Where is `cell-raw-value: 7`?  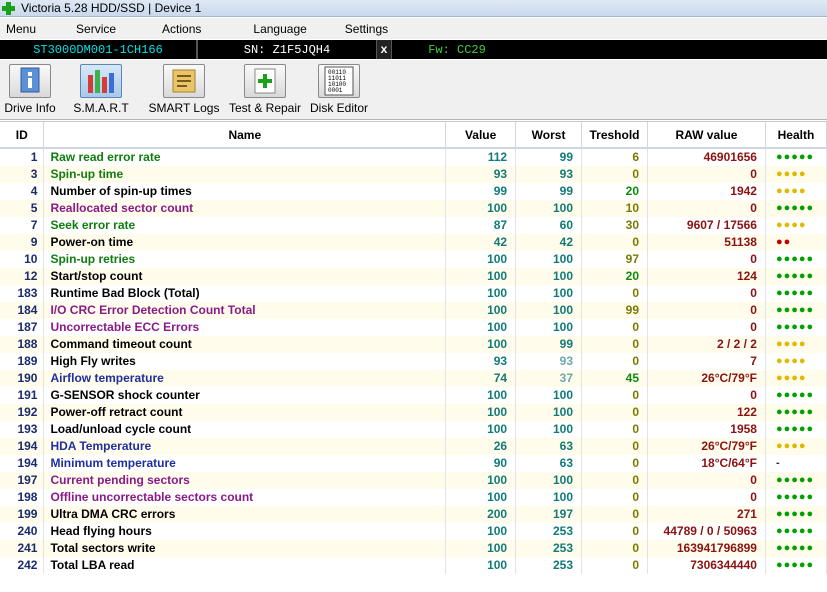
cell-raw-value: 7 is located at coordinates (706, 361).